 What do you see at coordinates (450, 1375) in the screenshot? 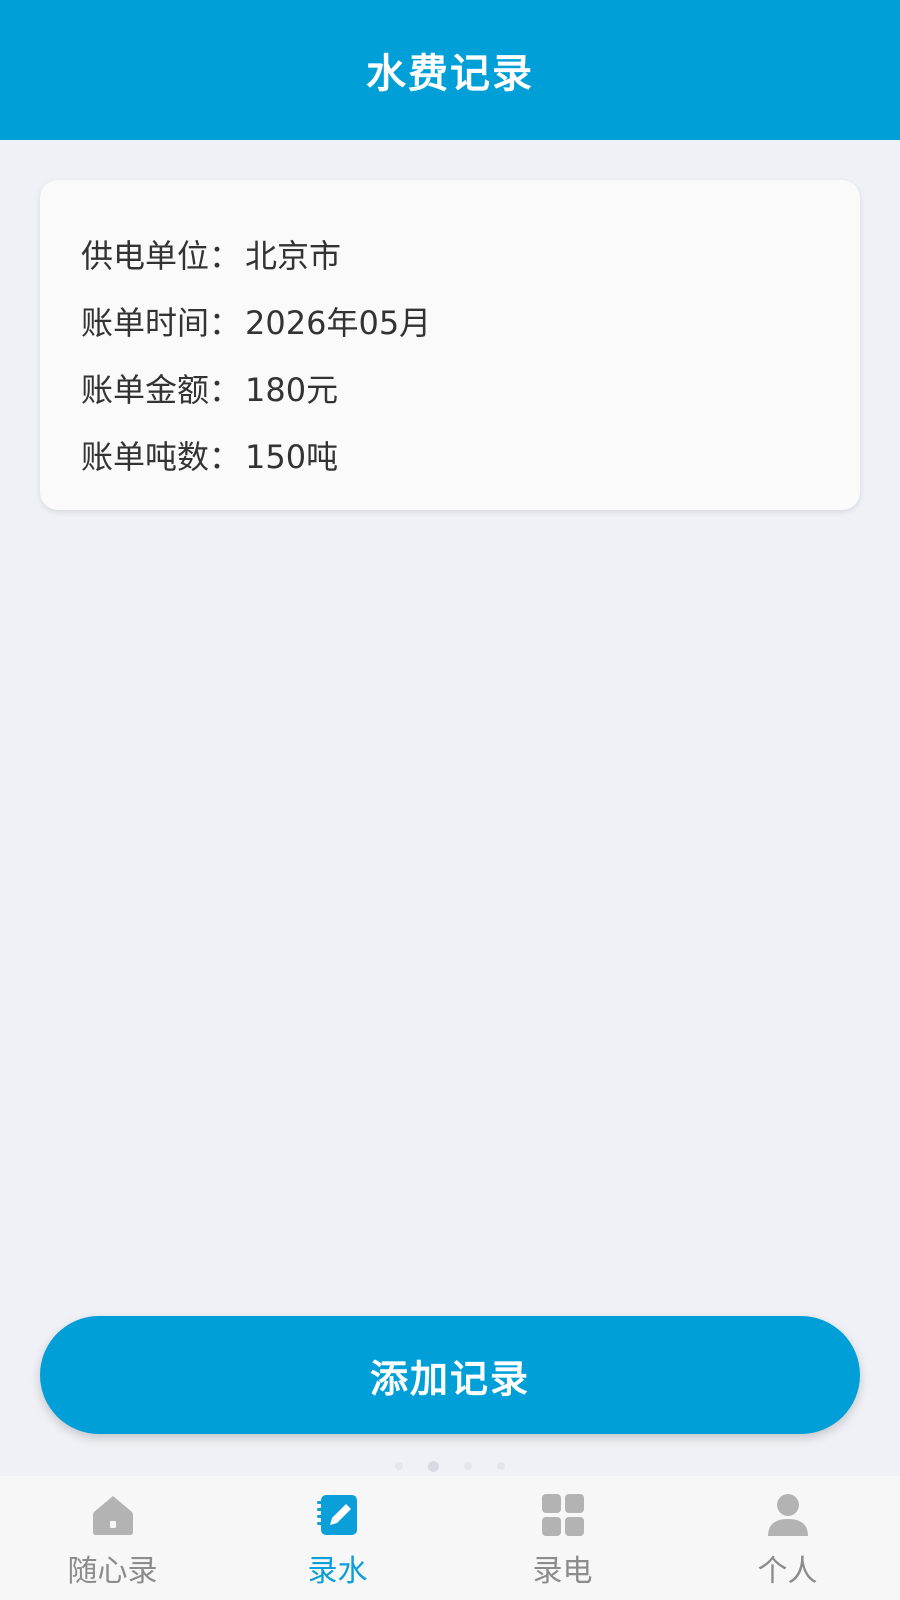
I see `add-record-button: 添加记录` at bounding box center [450, 1375].